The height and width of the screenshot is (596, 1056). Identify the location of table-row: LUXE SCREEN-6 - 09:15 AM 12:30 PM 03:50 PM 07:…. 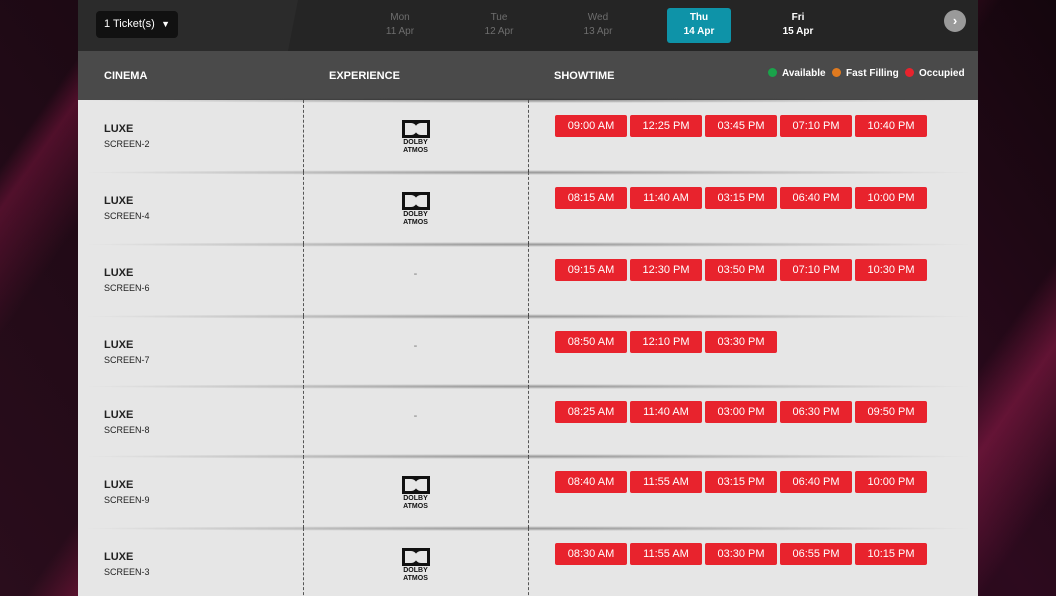
(528, 279).